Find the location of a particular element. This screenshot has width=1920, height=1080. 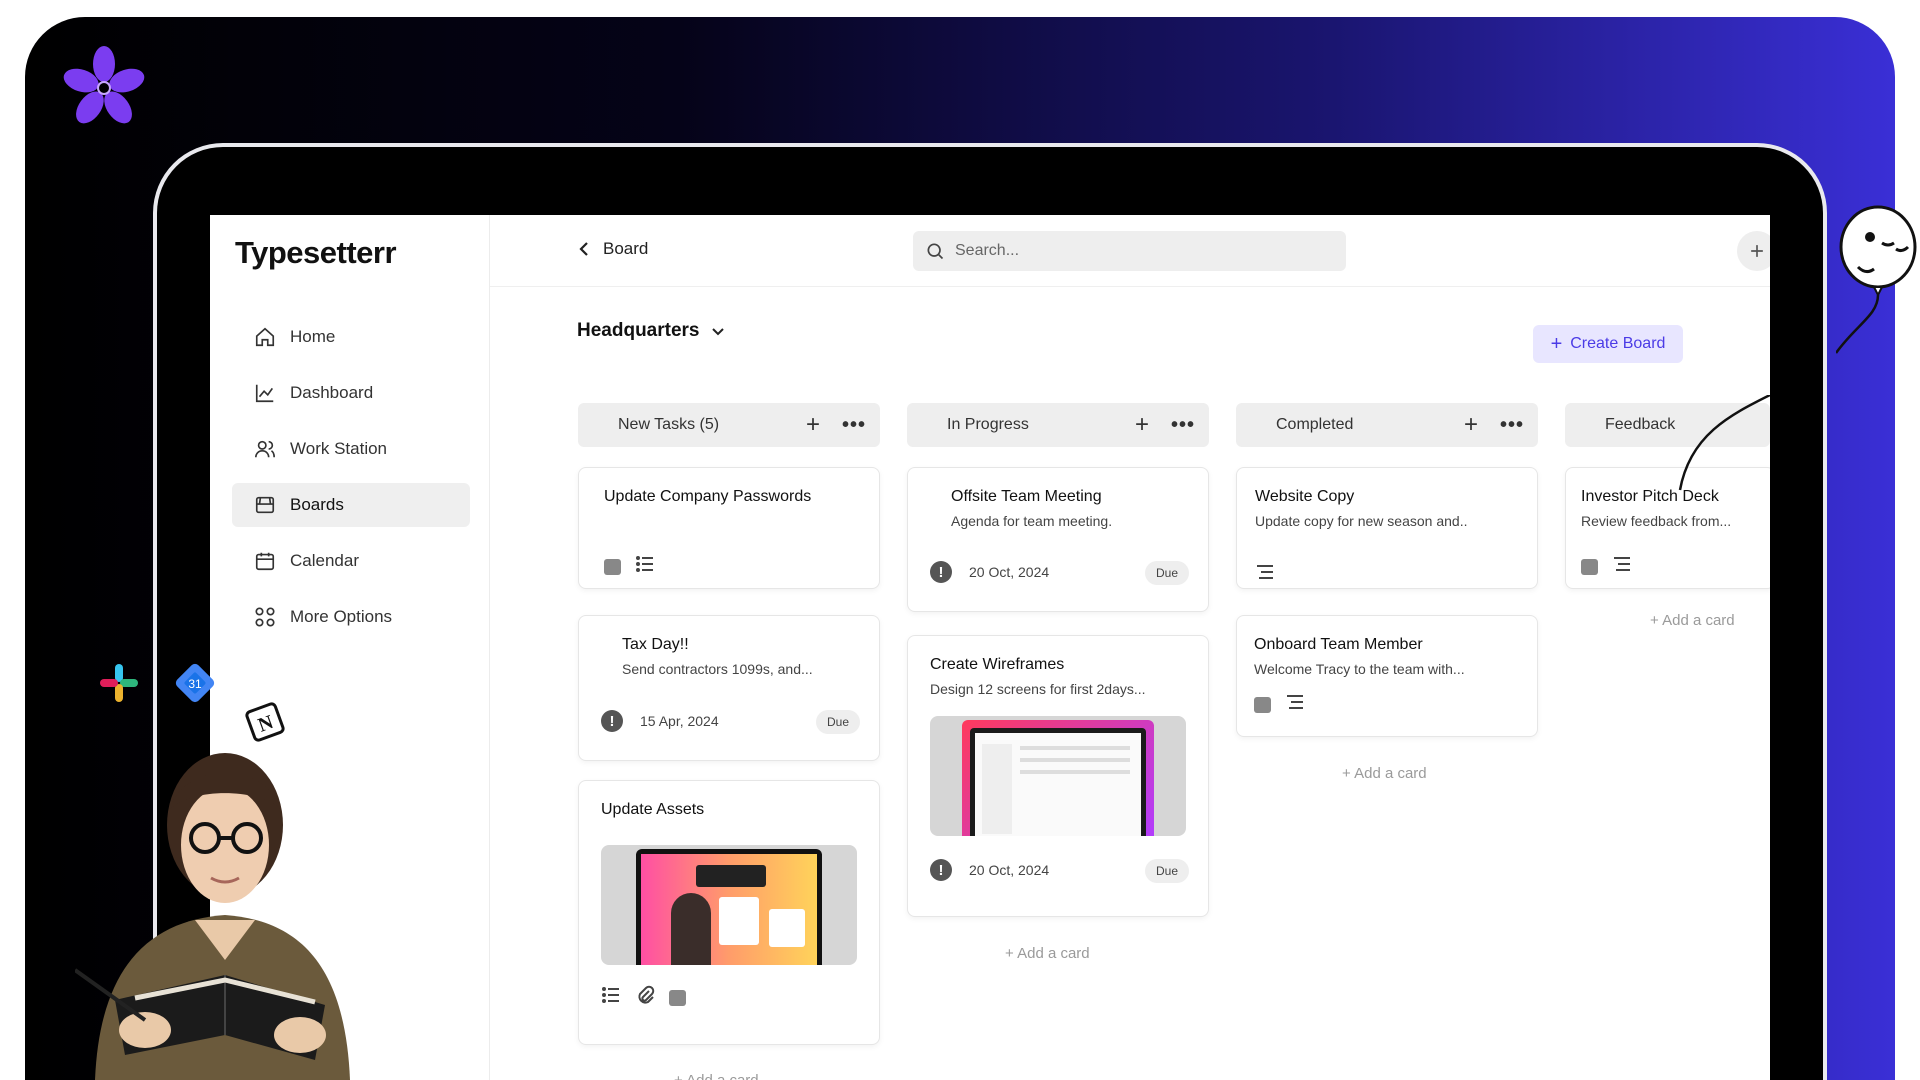

chevron-left-icon is located at coordinates (583, 249).